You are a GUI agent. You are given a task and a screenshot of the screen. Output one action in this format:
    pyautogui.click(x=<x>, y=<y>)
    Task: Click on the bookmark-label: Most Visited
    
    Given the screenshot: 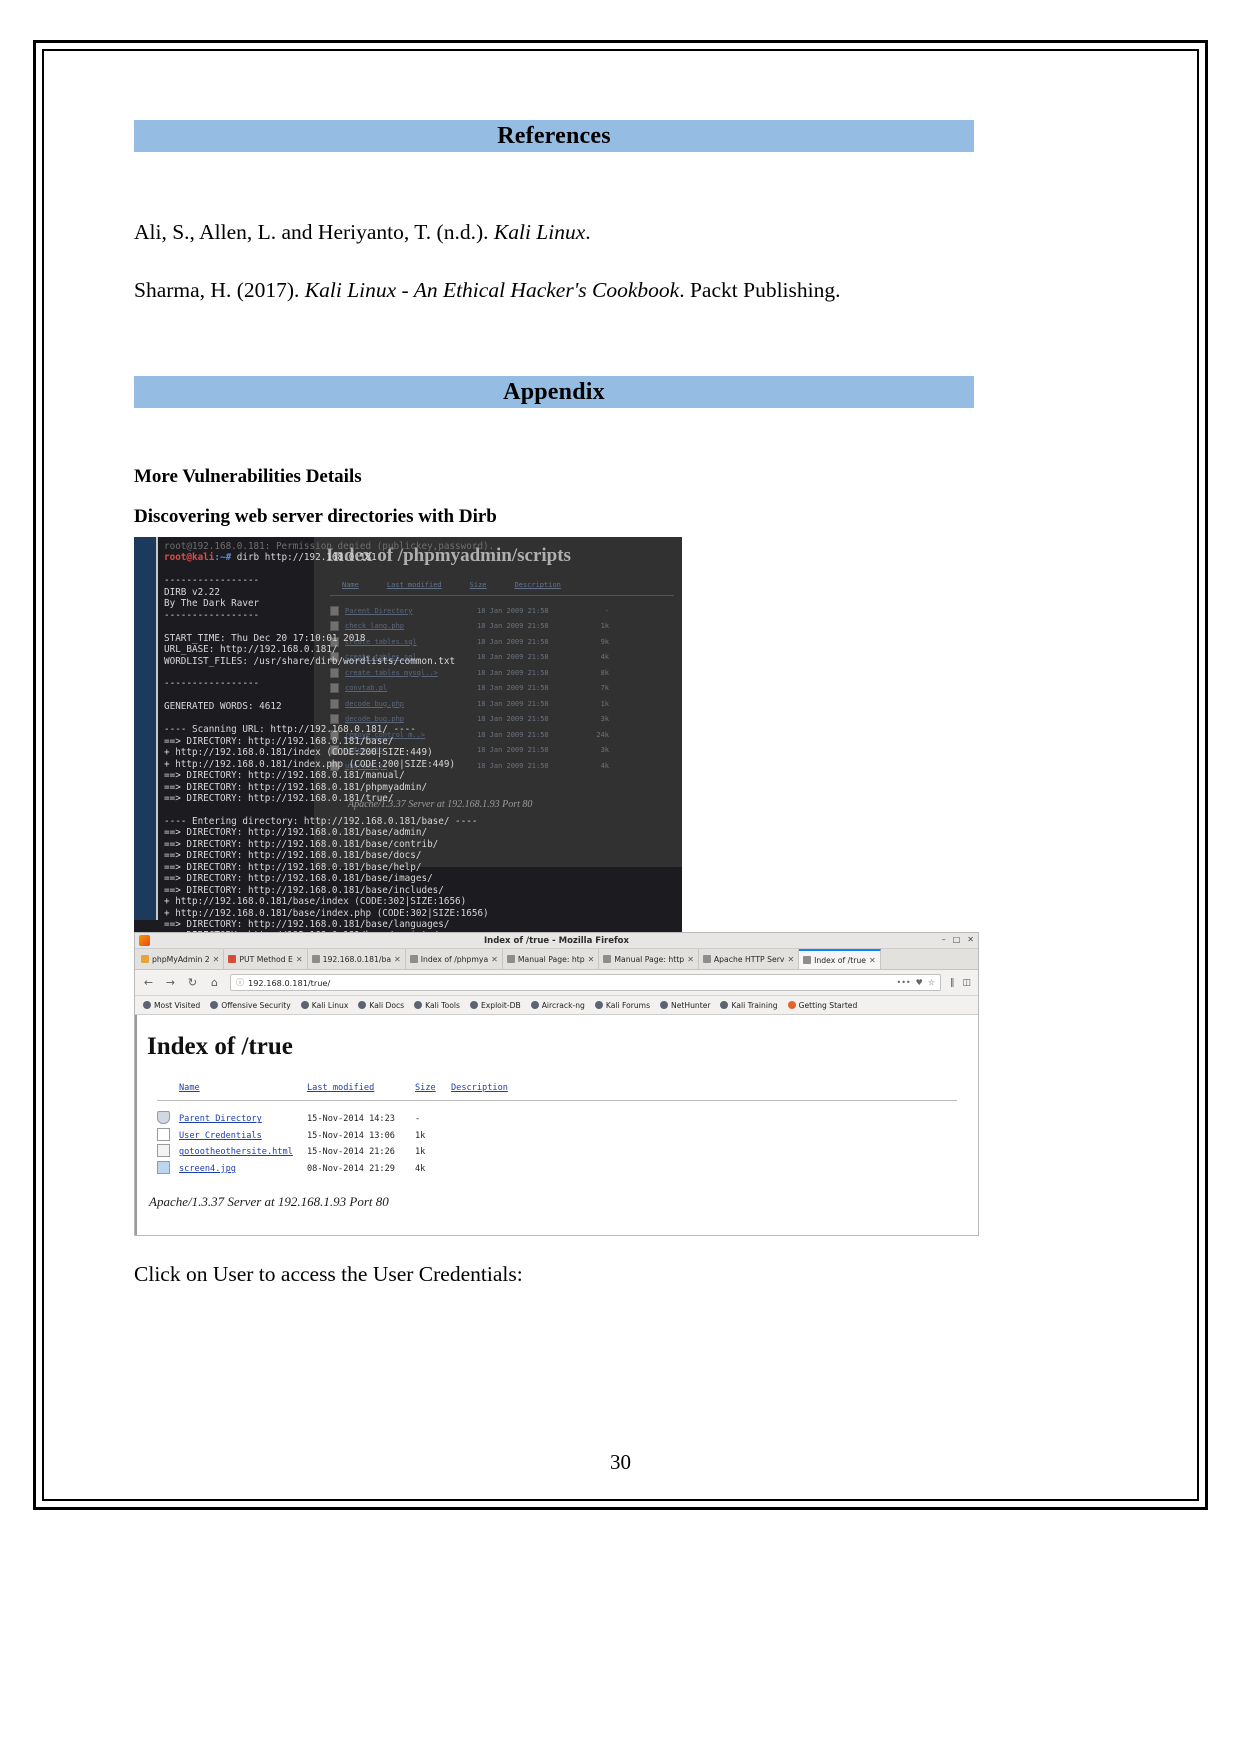 What is the action you would take?
    pyautogui.click(x=177, y=1005)
    